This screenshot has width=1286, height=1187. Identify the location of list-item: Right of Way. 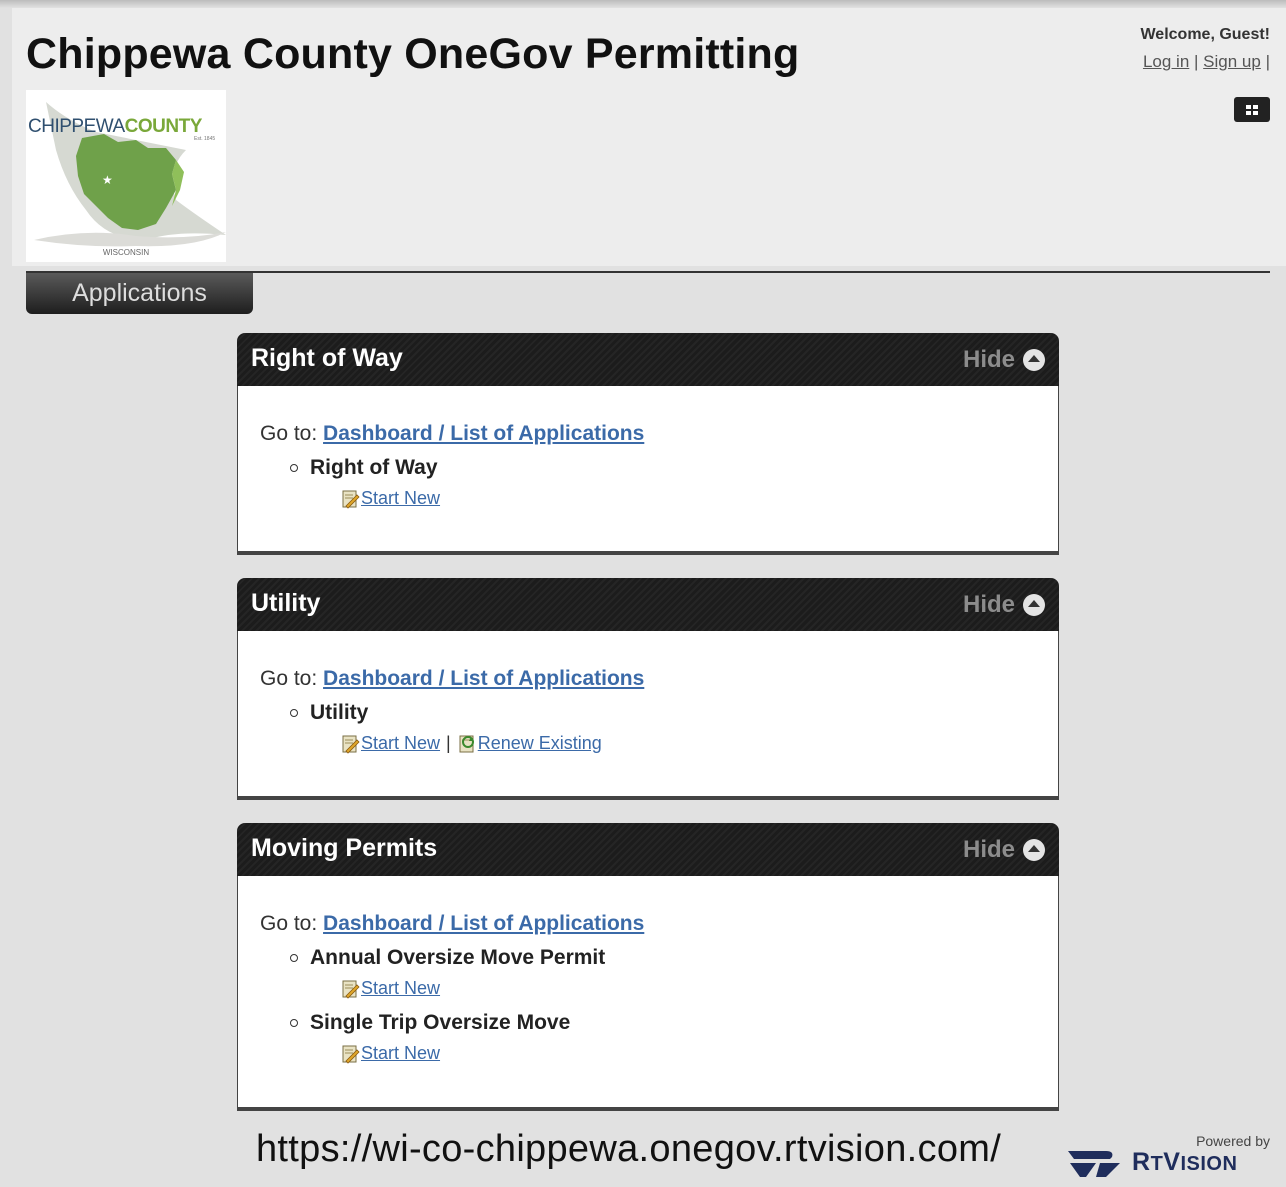
(364, 468).